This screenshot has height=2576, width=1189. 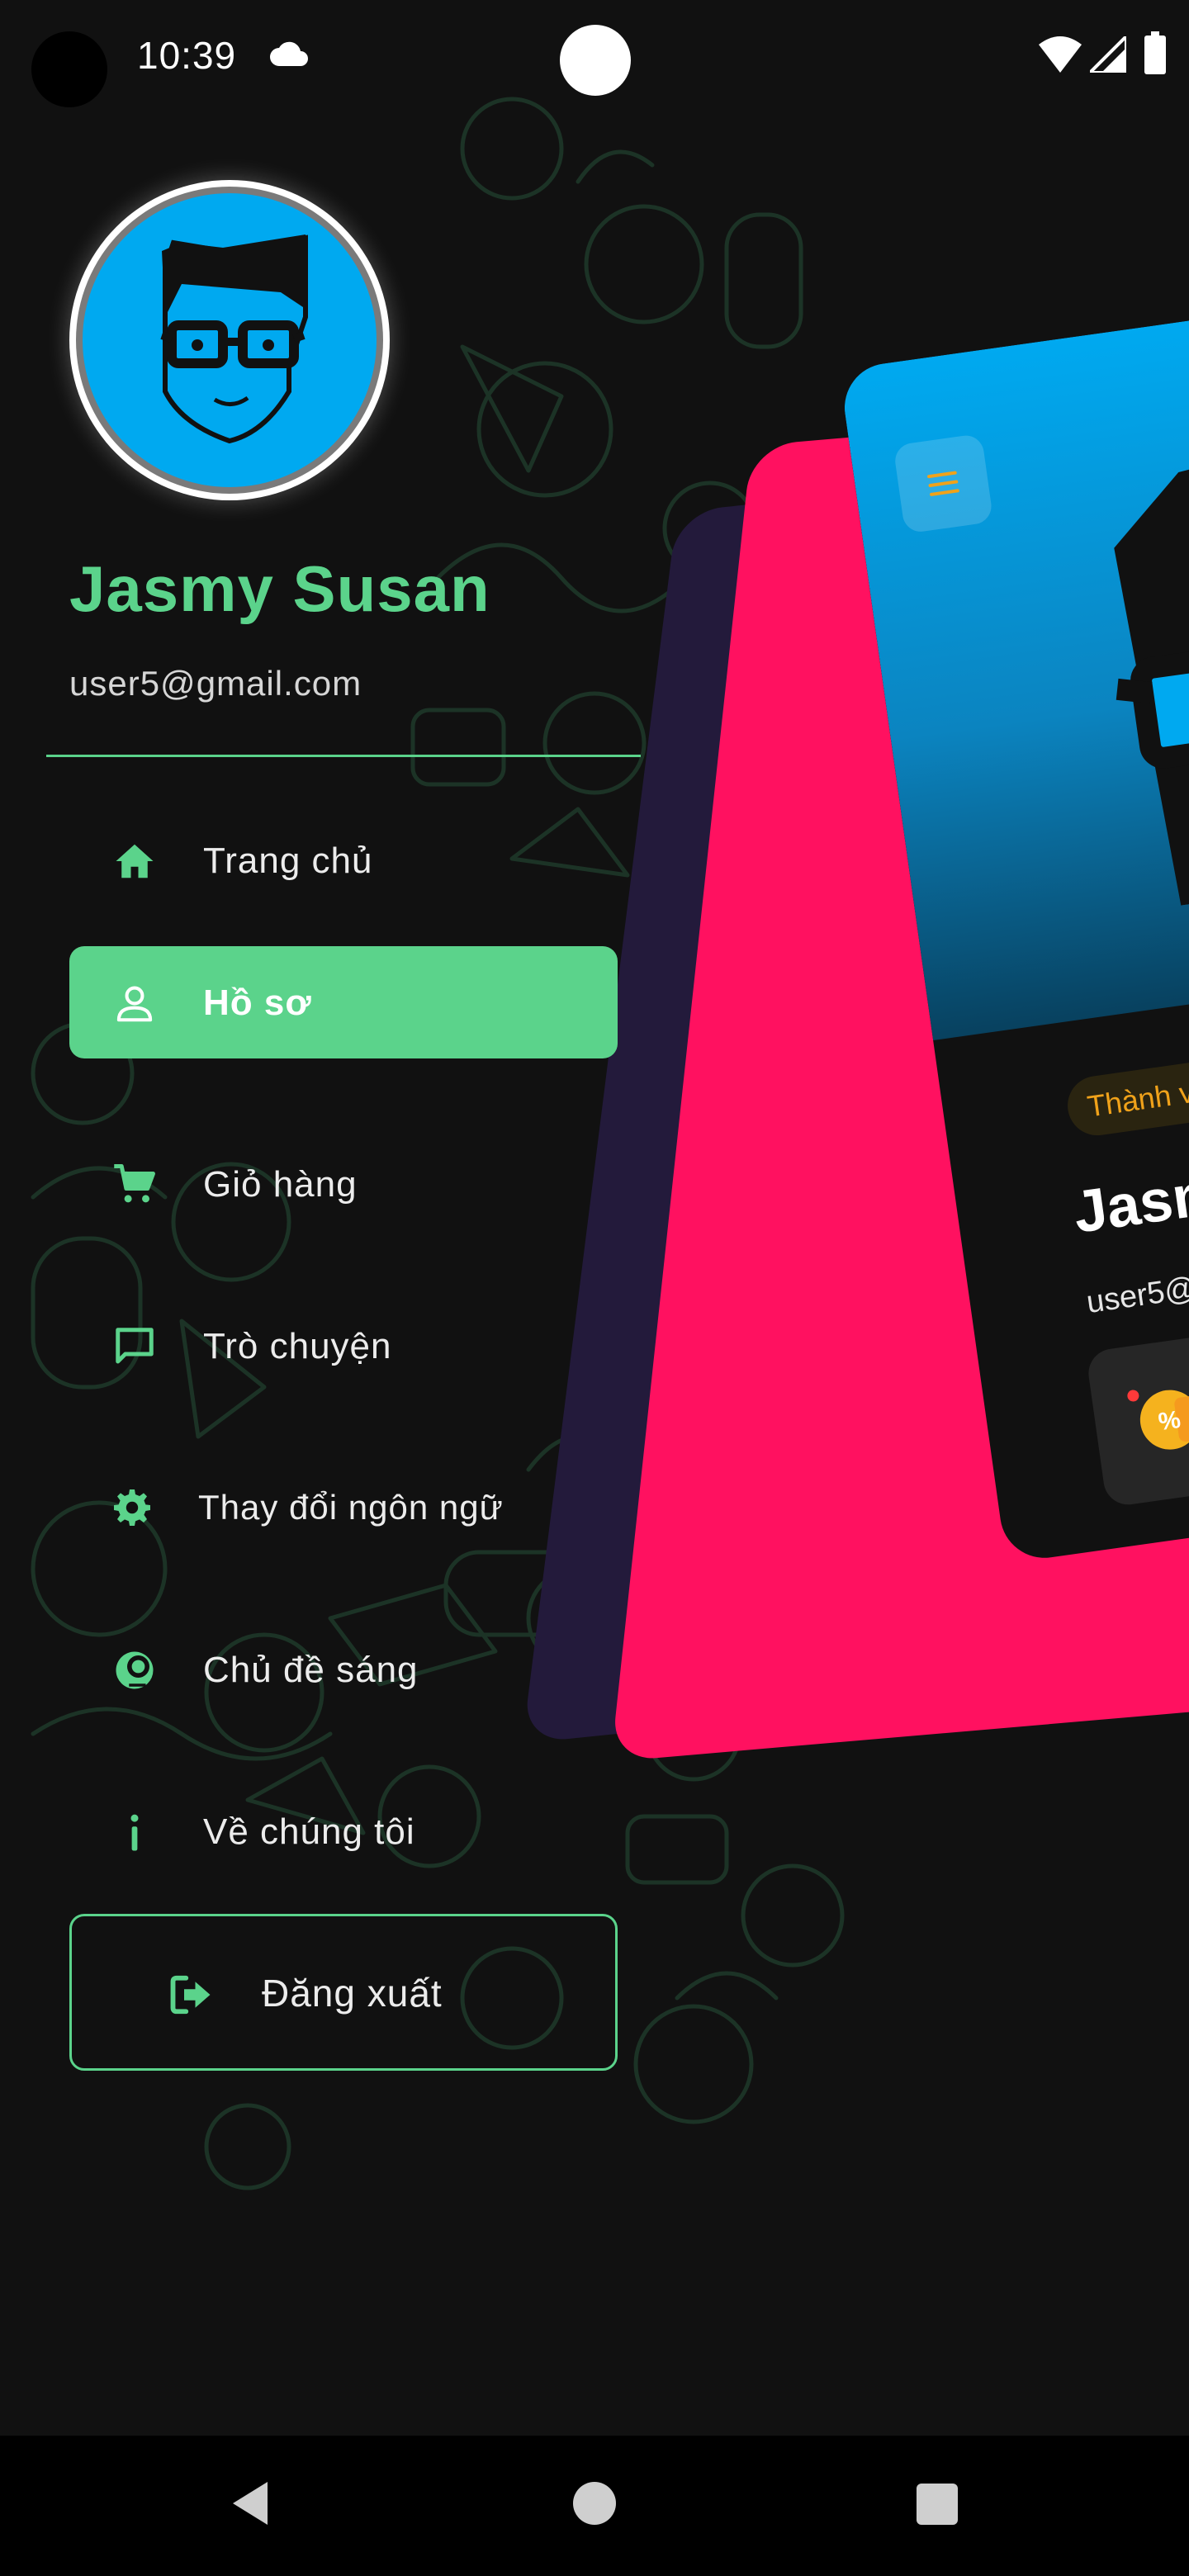 I want to click on system-nav-bar, so click(x=594, y=2506).